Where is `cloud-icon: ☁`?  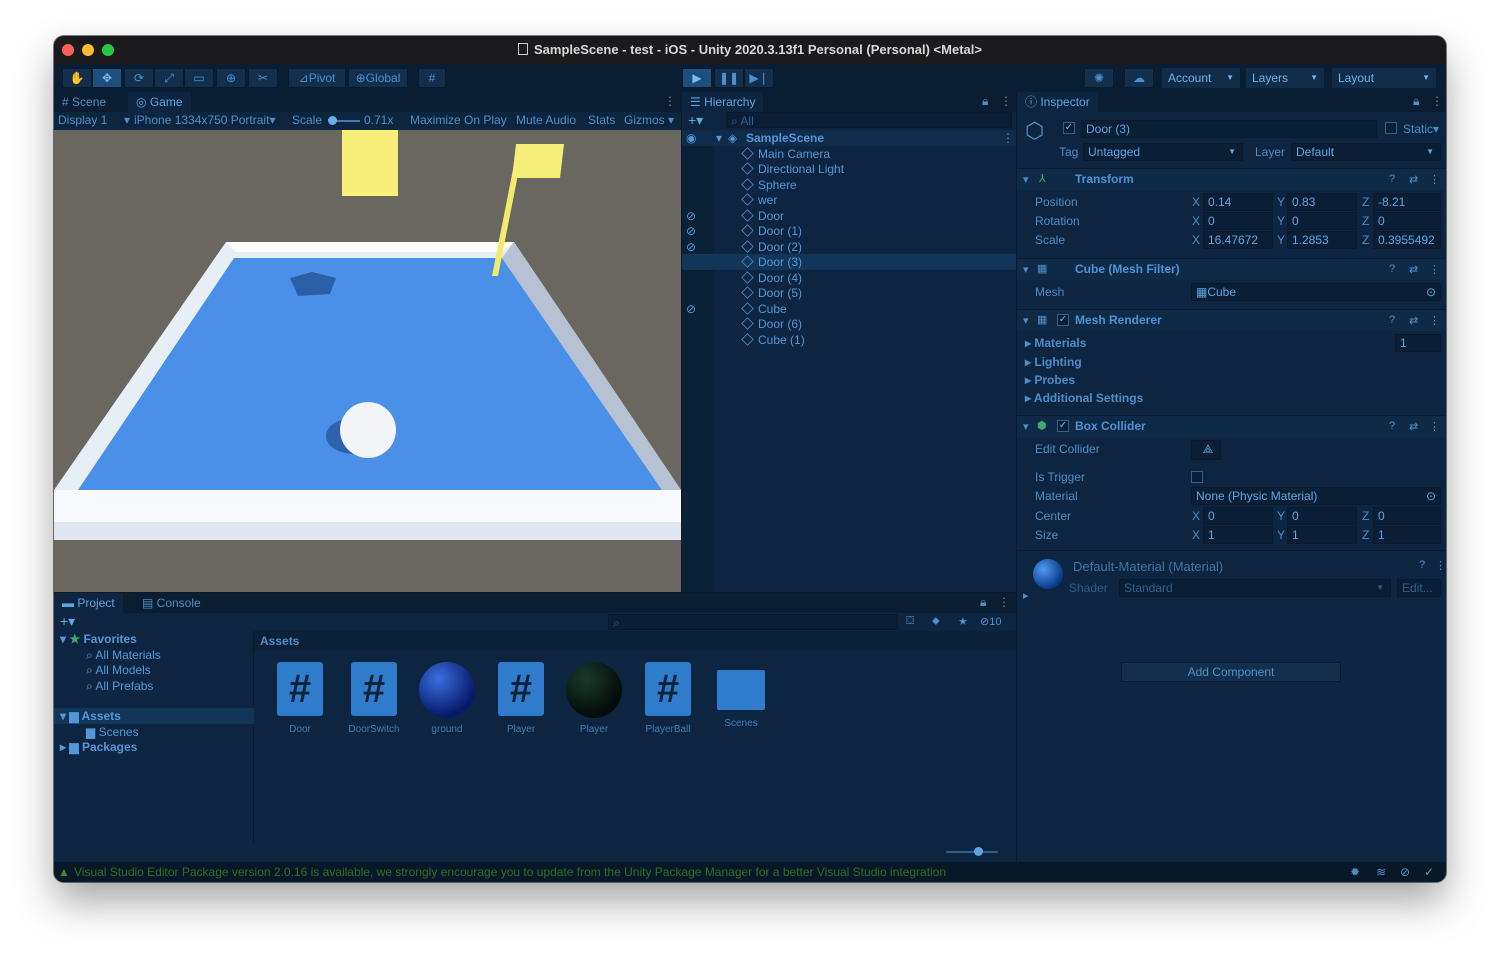 cloud-icon: ☁ is located at coordinates (1139, 78).